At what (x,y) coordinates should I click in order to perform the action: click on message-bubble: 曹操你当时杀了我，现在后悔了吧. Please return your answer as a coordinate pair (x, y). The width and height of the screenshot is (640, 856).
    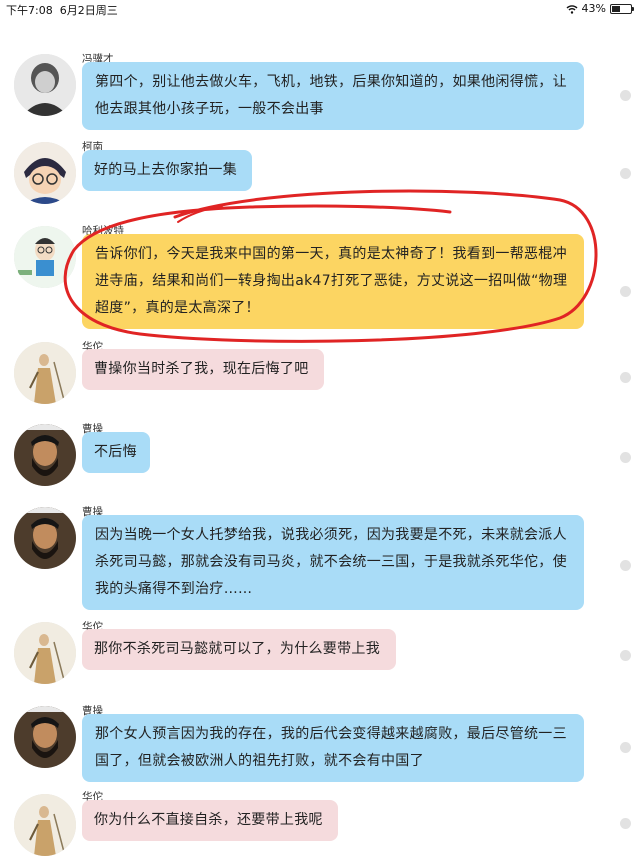
    Looking at the image, I should click on (203, 369).